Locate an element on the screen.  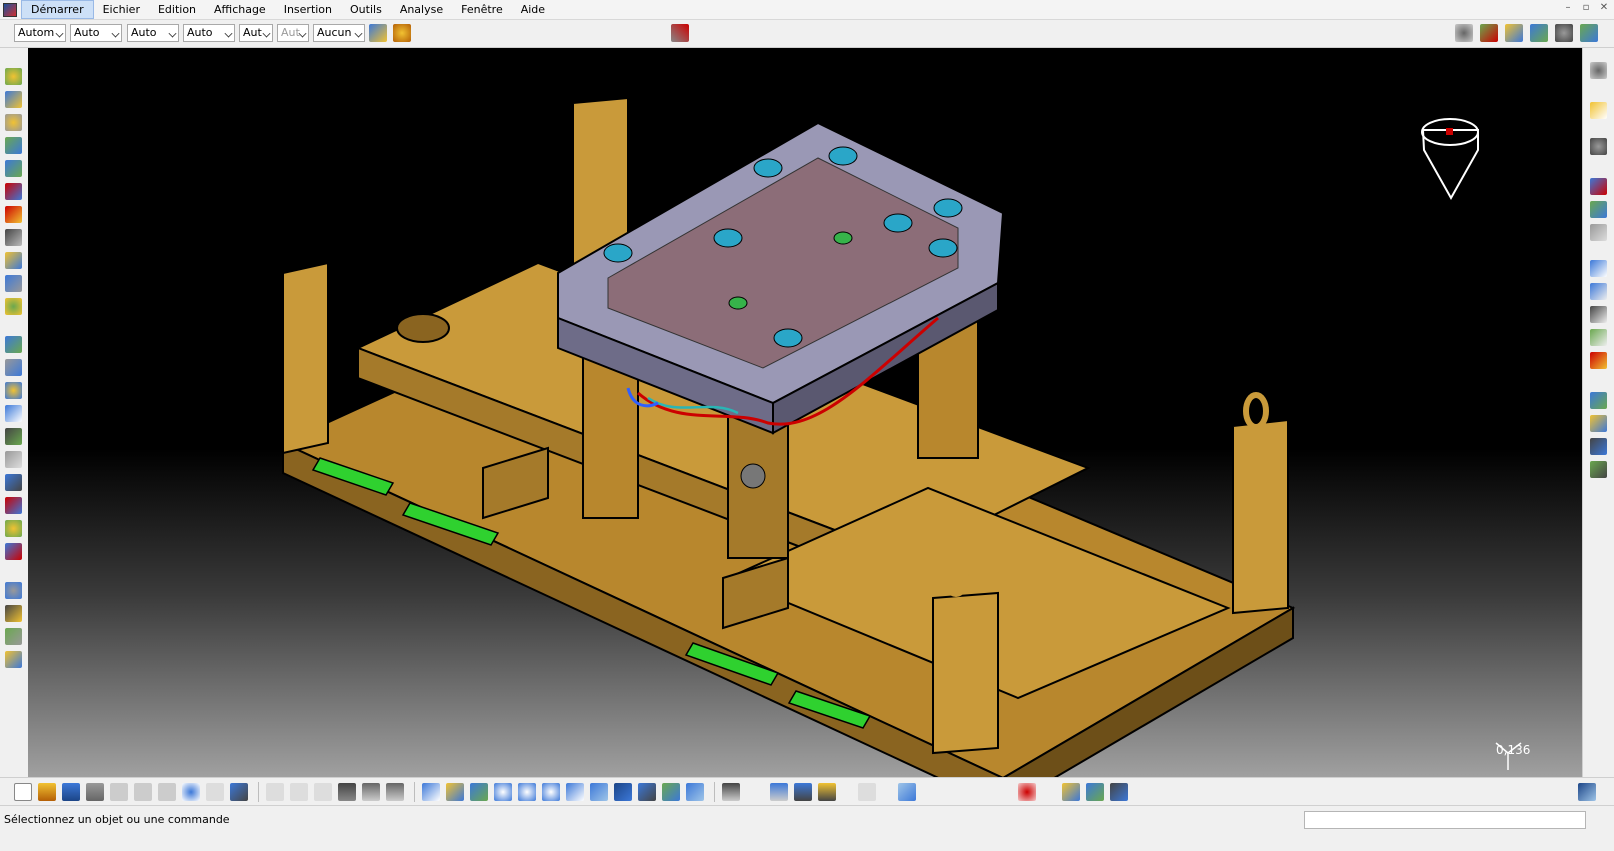
zoom-in-icon is located at coordinates (527, 792).